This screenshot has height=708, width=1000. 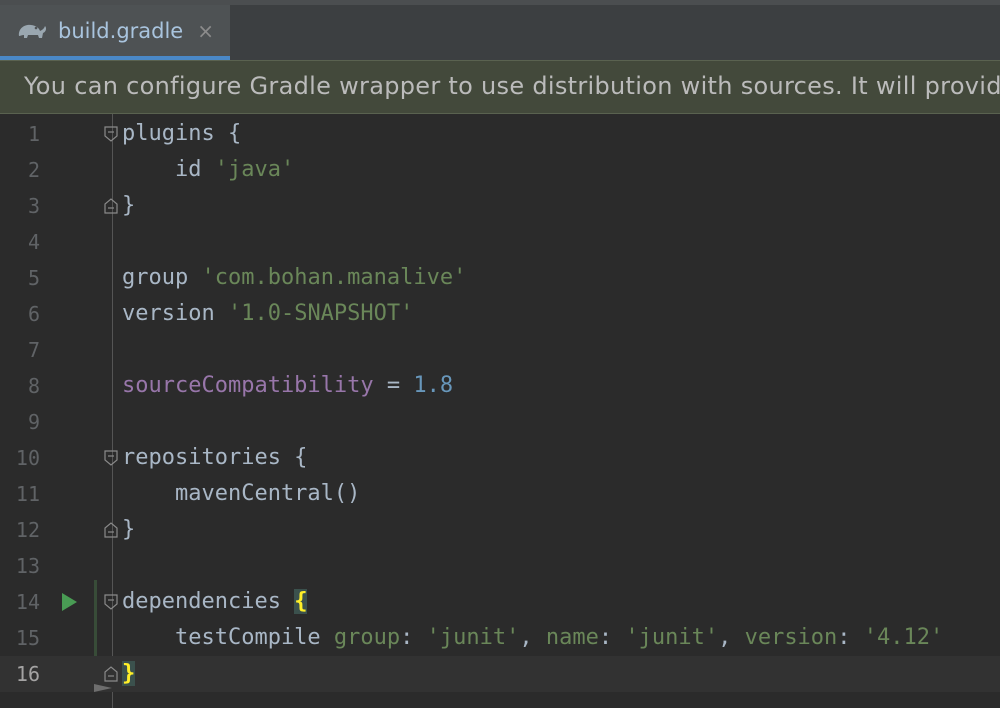 What do you see at coordinates (500, 30) in the screenshot?
I see `editor-tab-bar: build.gradle ×` at bounding box center [500, 30].